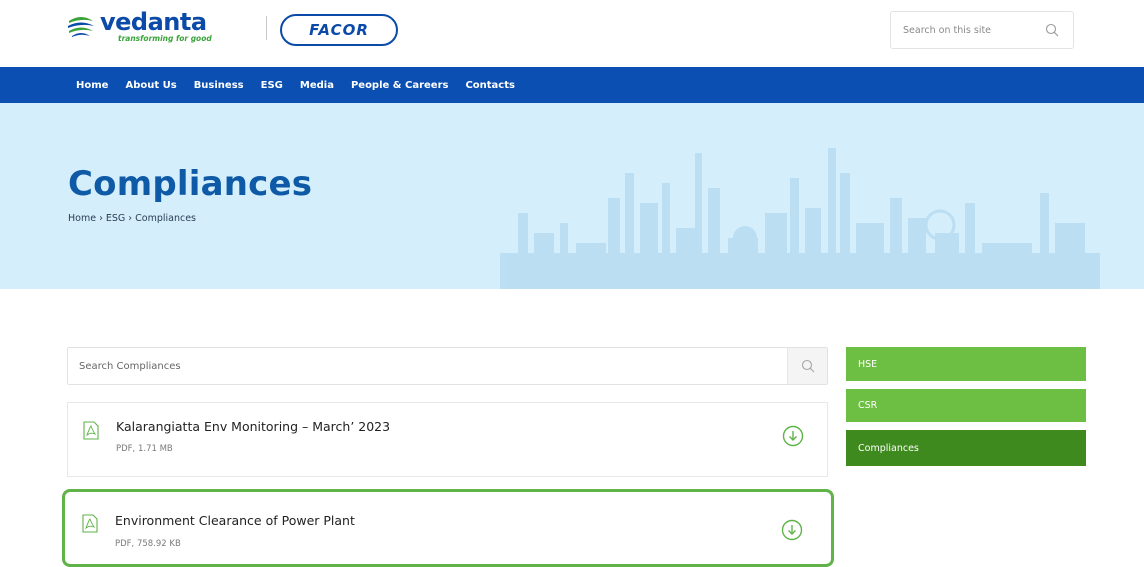  What do you see at coordinates (400, 85) in the screenshot?
I see `nav-item-people-careers: People & Careers` at bounding box center [400, 85].